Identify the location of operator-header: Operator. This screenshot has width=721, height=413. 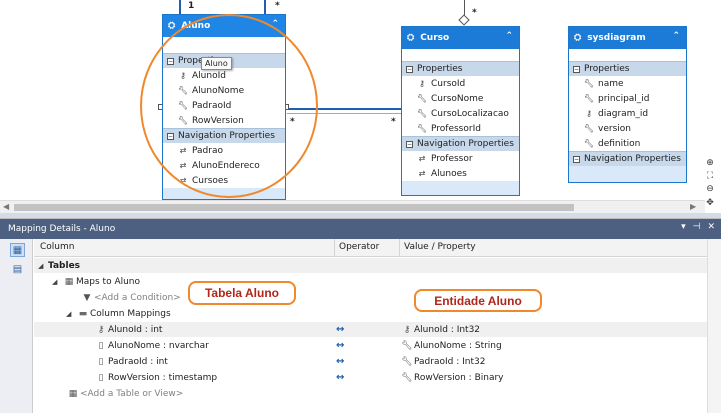
(359, 247).